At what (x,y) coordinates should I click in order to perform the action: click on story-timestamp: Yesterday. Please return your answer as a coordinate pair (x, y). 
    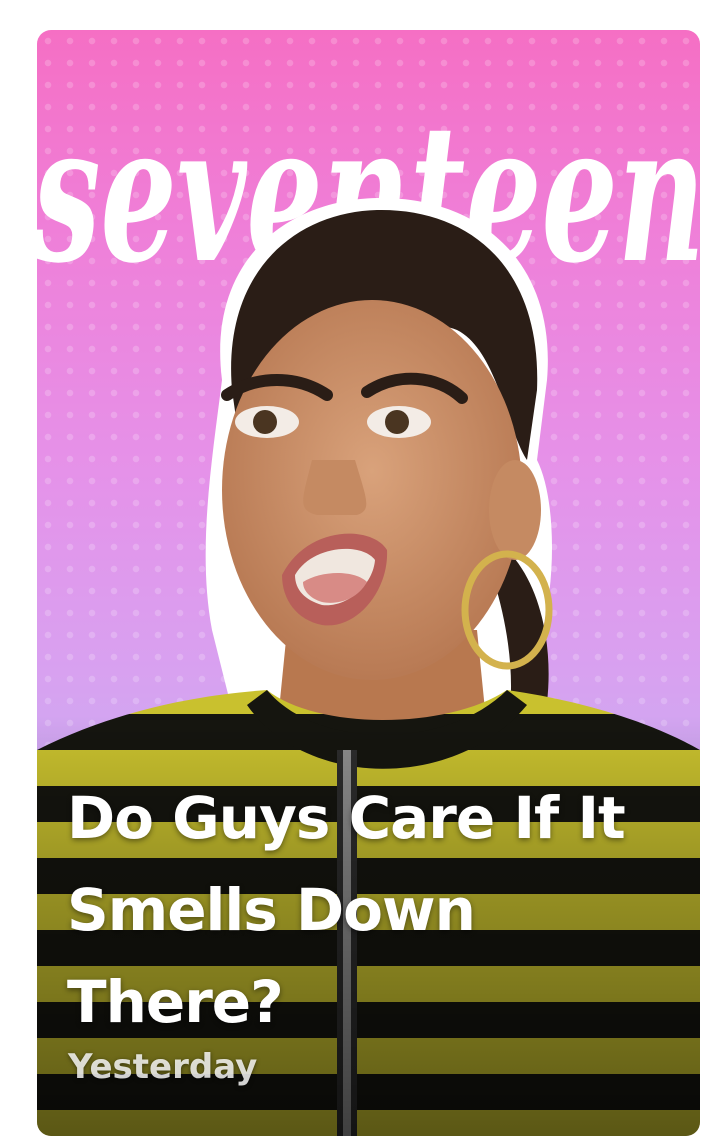
    Looking at the image, I should click on (163, 1067).